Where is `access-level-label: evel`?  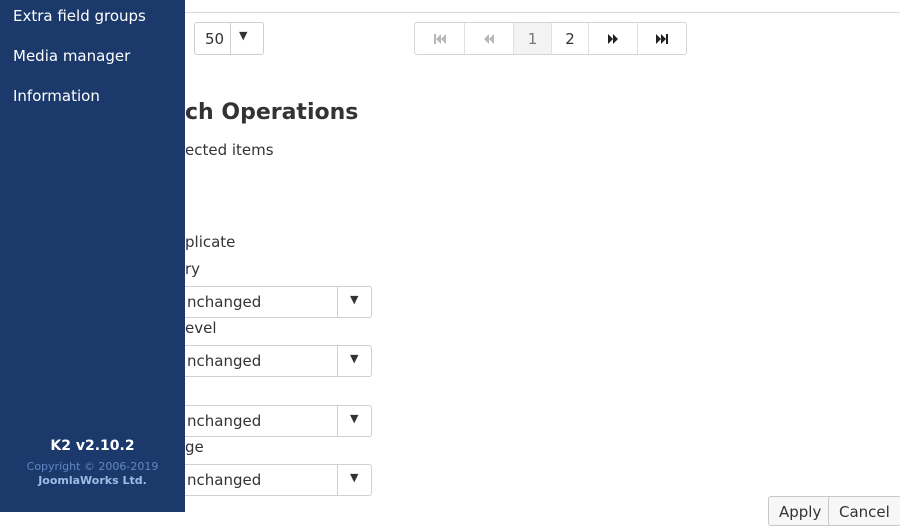 access-level-label: evel is located at coordinates (201, 328).